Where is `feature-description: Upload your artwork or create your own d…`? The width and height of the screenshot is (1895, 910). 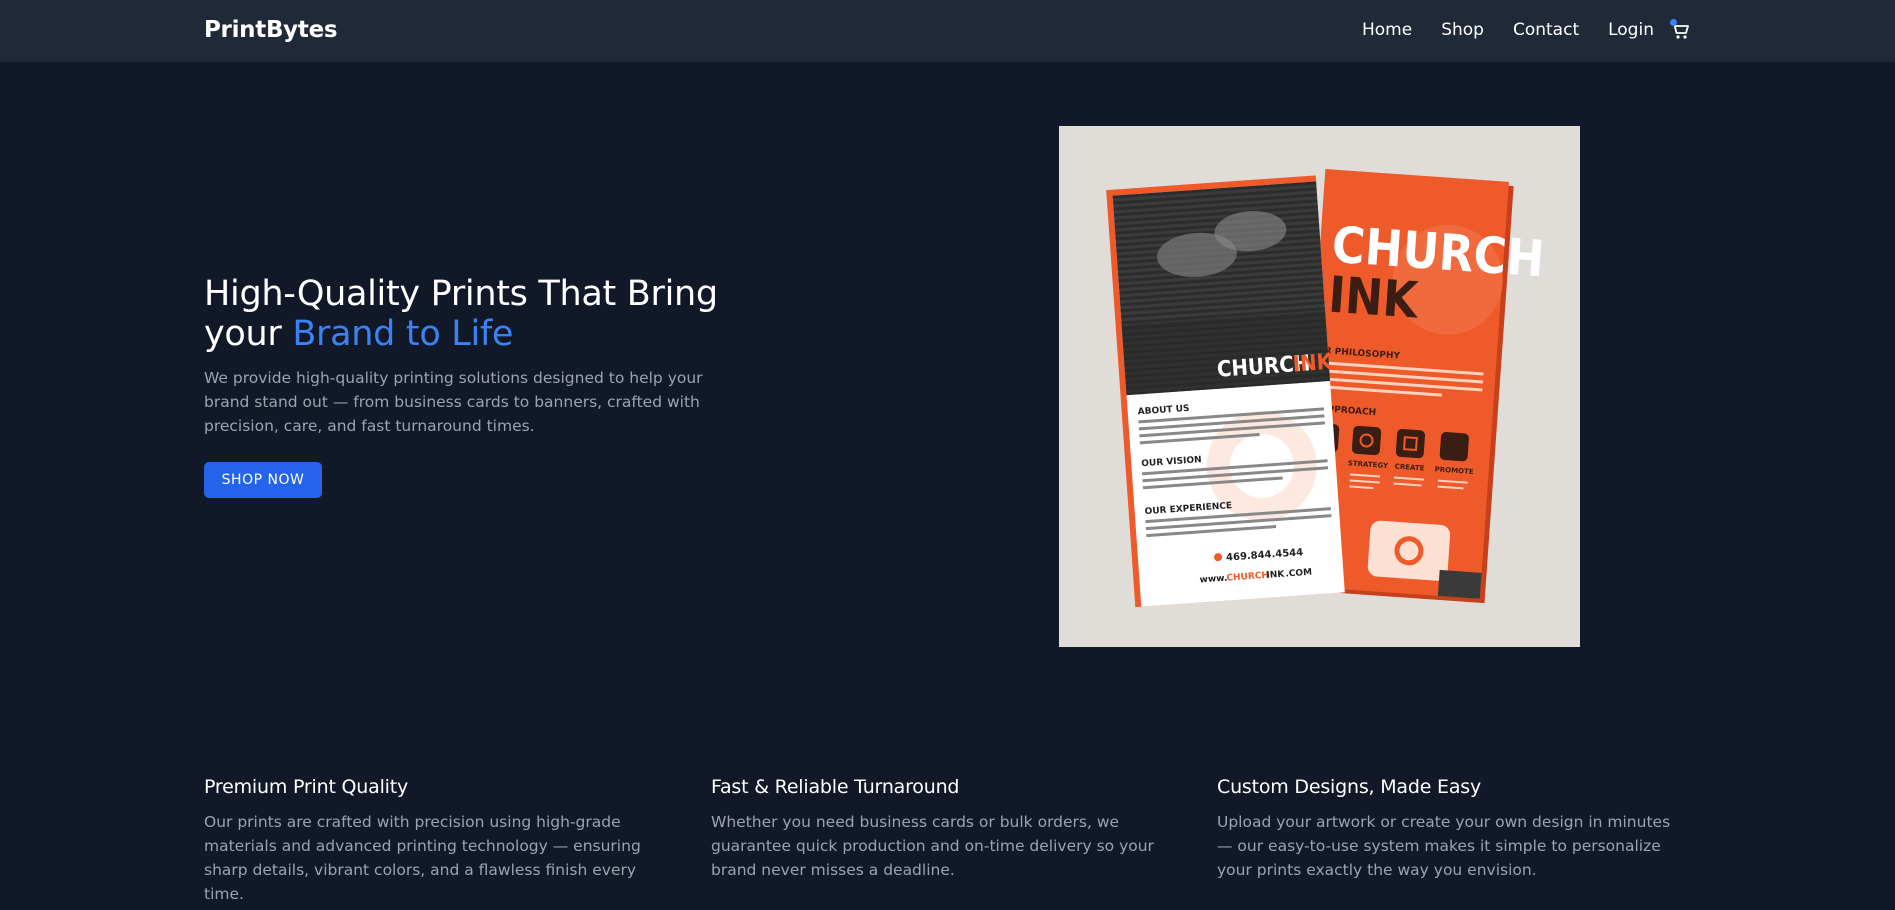
feature-description: Upload your artwork or create your own d… is located at coordinates (1444, 846).